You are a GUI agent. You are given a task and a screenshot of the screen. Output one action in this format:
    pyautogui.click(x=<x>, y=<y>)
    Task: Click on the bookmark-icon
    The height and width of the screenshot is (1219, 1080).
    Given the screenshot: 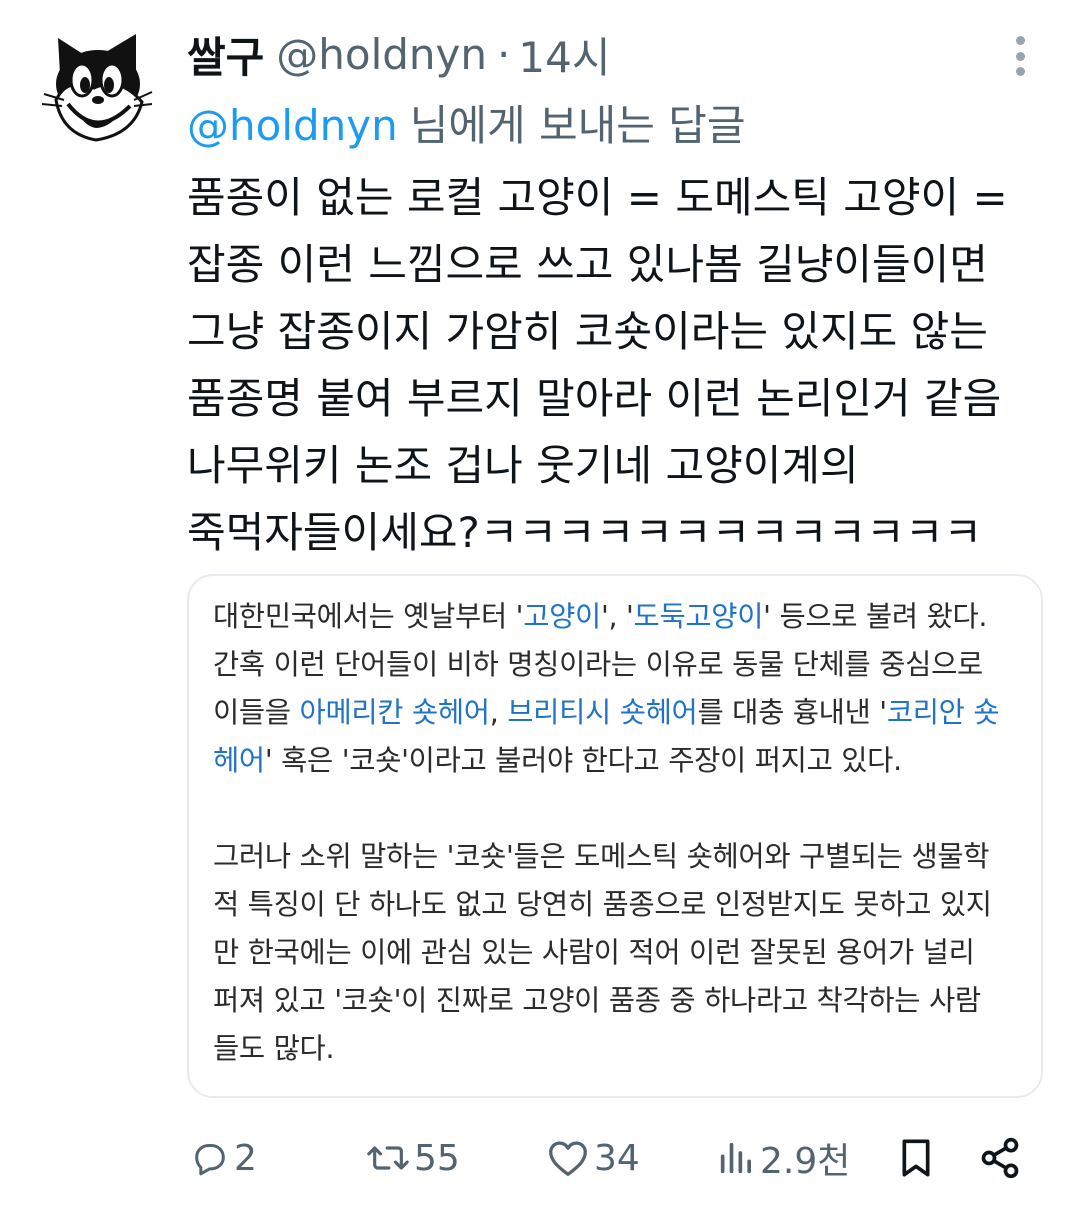 What is the action you would take?
    pyautogui.click(x=916, y=1158)
    